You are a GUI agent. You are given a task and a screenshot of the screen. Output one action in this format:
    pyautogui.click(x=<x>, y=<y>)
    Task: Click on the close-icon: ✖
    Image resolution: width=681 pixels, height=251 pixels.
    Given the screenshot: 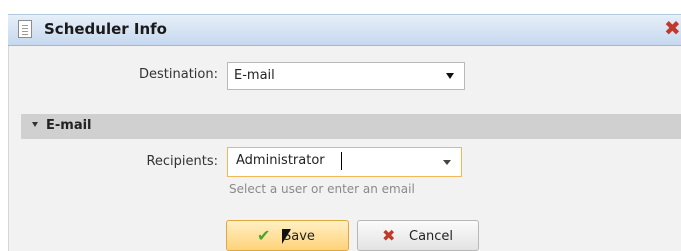 What is the action you would take?
    pyautogui.click(x=672, y=28)
    